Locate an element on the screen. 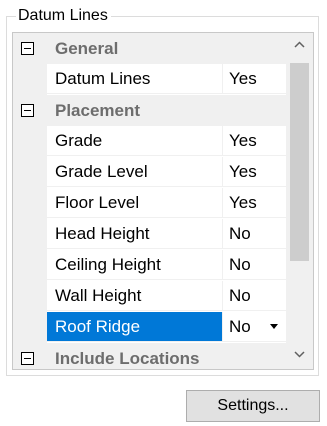 This screenshot has height=426, width=327. property-row-datum-lines: Datum Lines Yes is located at coordinates (149, 79).